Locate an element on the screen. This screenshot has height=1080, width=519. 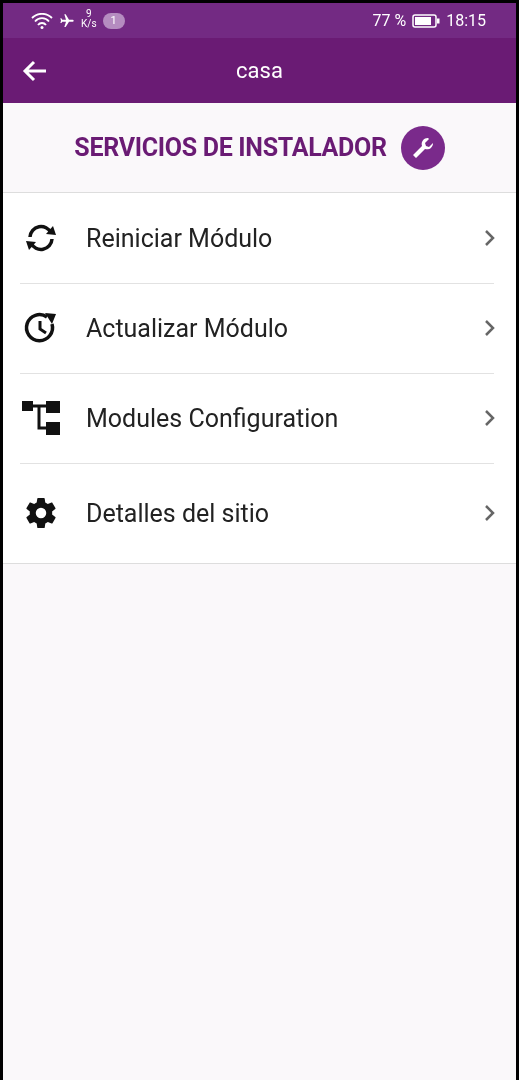
menu-item: Actualizar Módulo is located at coordinates (259, 328).